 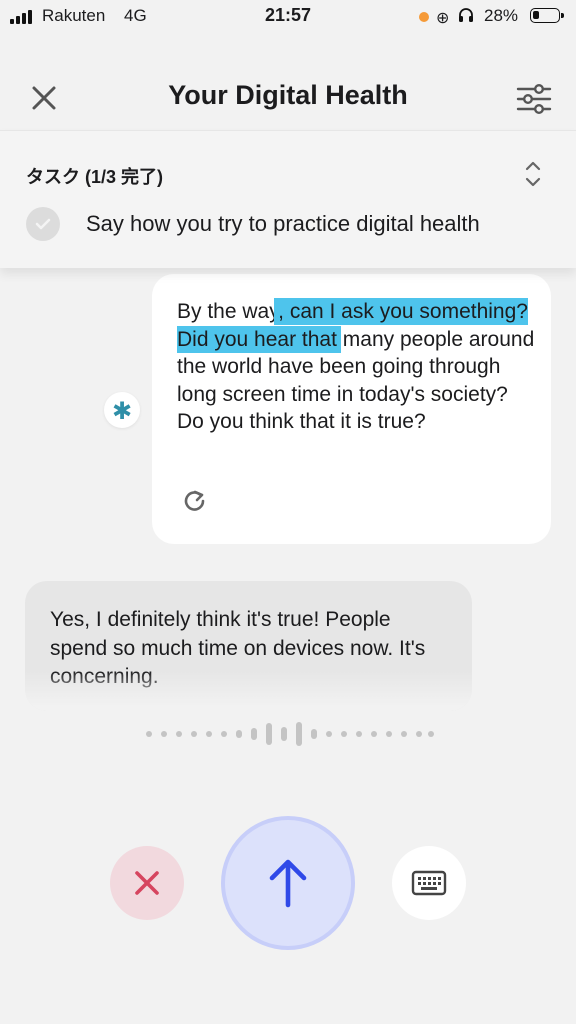 I want to click on task-progress-title: タスク (1/3 完了), so click(x=95, y=177).